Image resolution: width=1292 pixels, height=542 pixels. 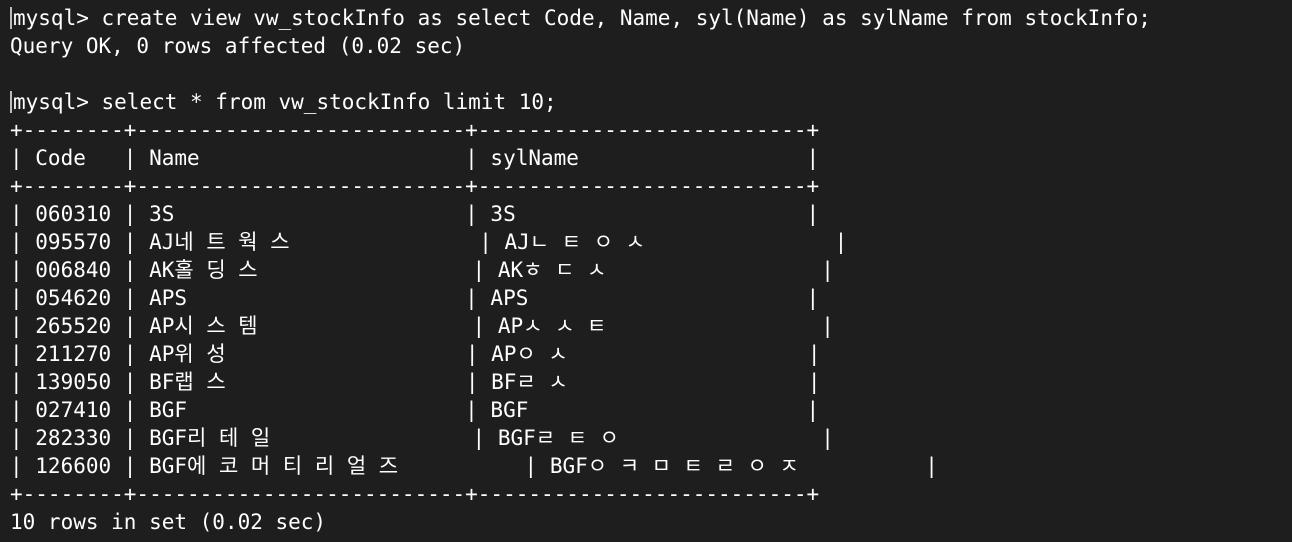 What do you see at coordinates (429, 242) in the screenshot?
I see `table-row: | 095570 | AJ네 트 웍 스 | AJㄴ ㅌ ㅇ ㅅ |` at bounding box center [429, 242].